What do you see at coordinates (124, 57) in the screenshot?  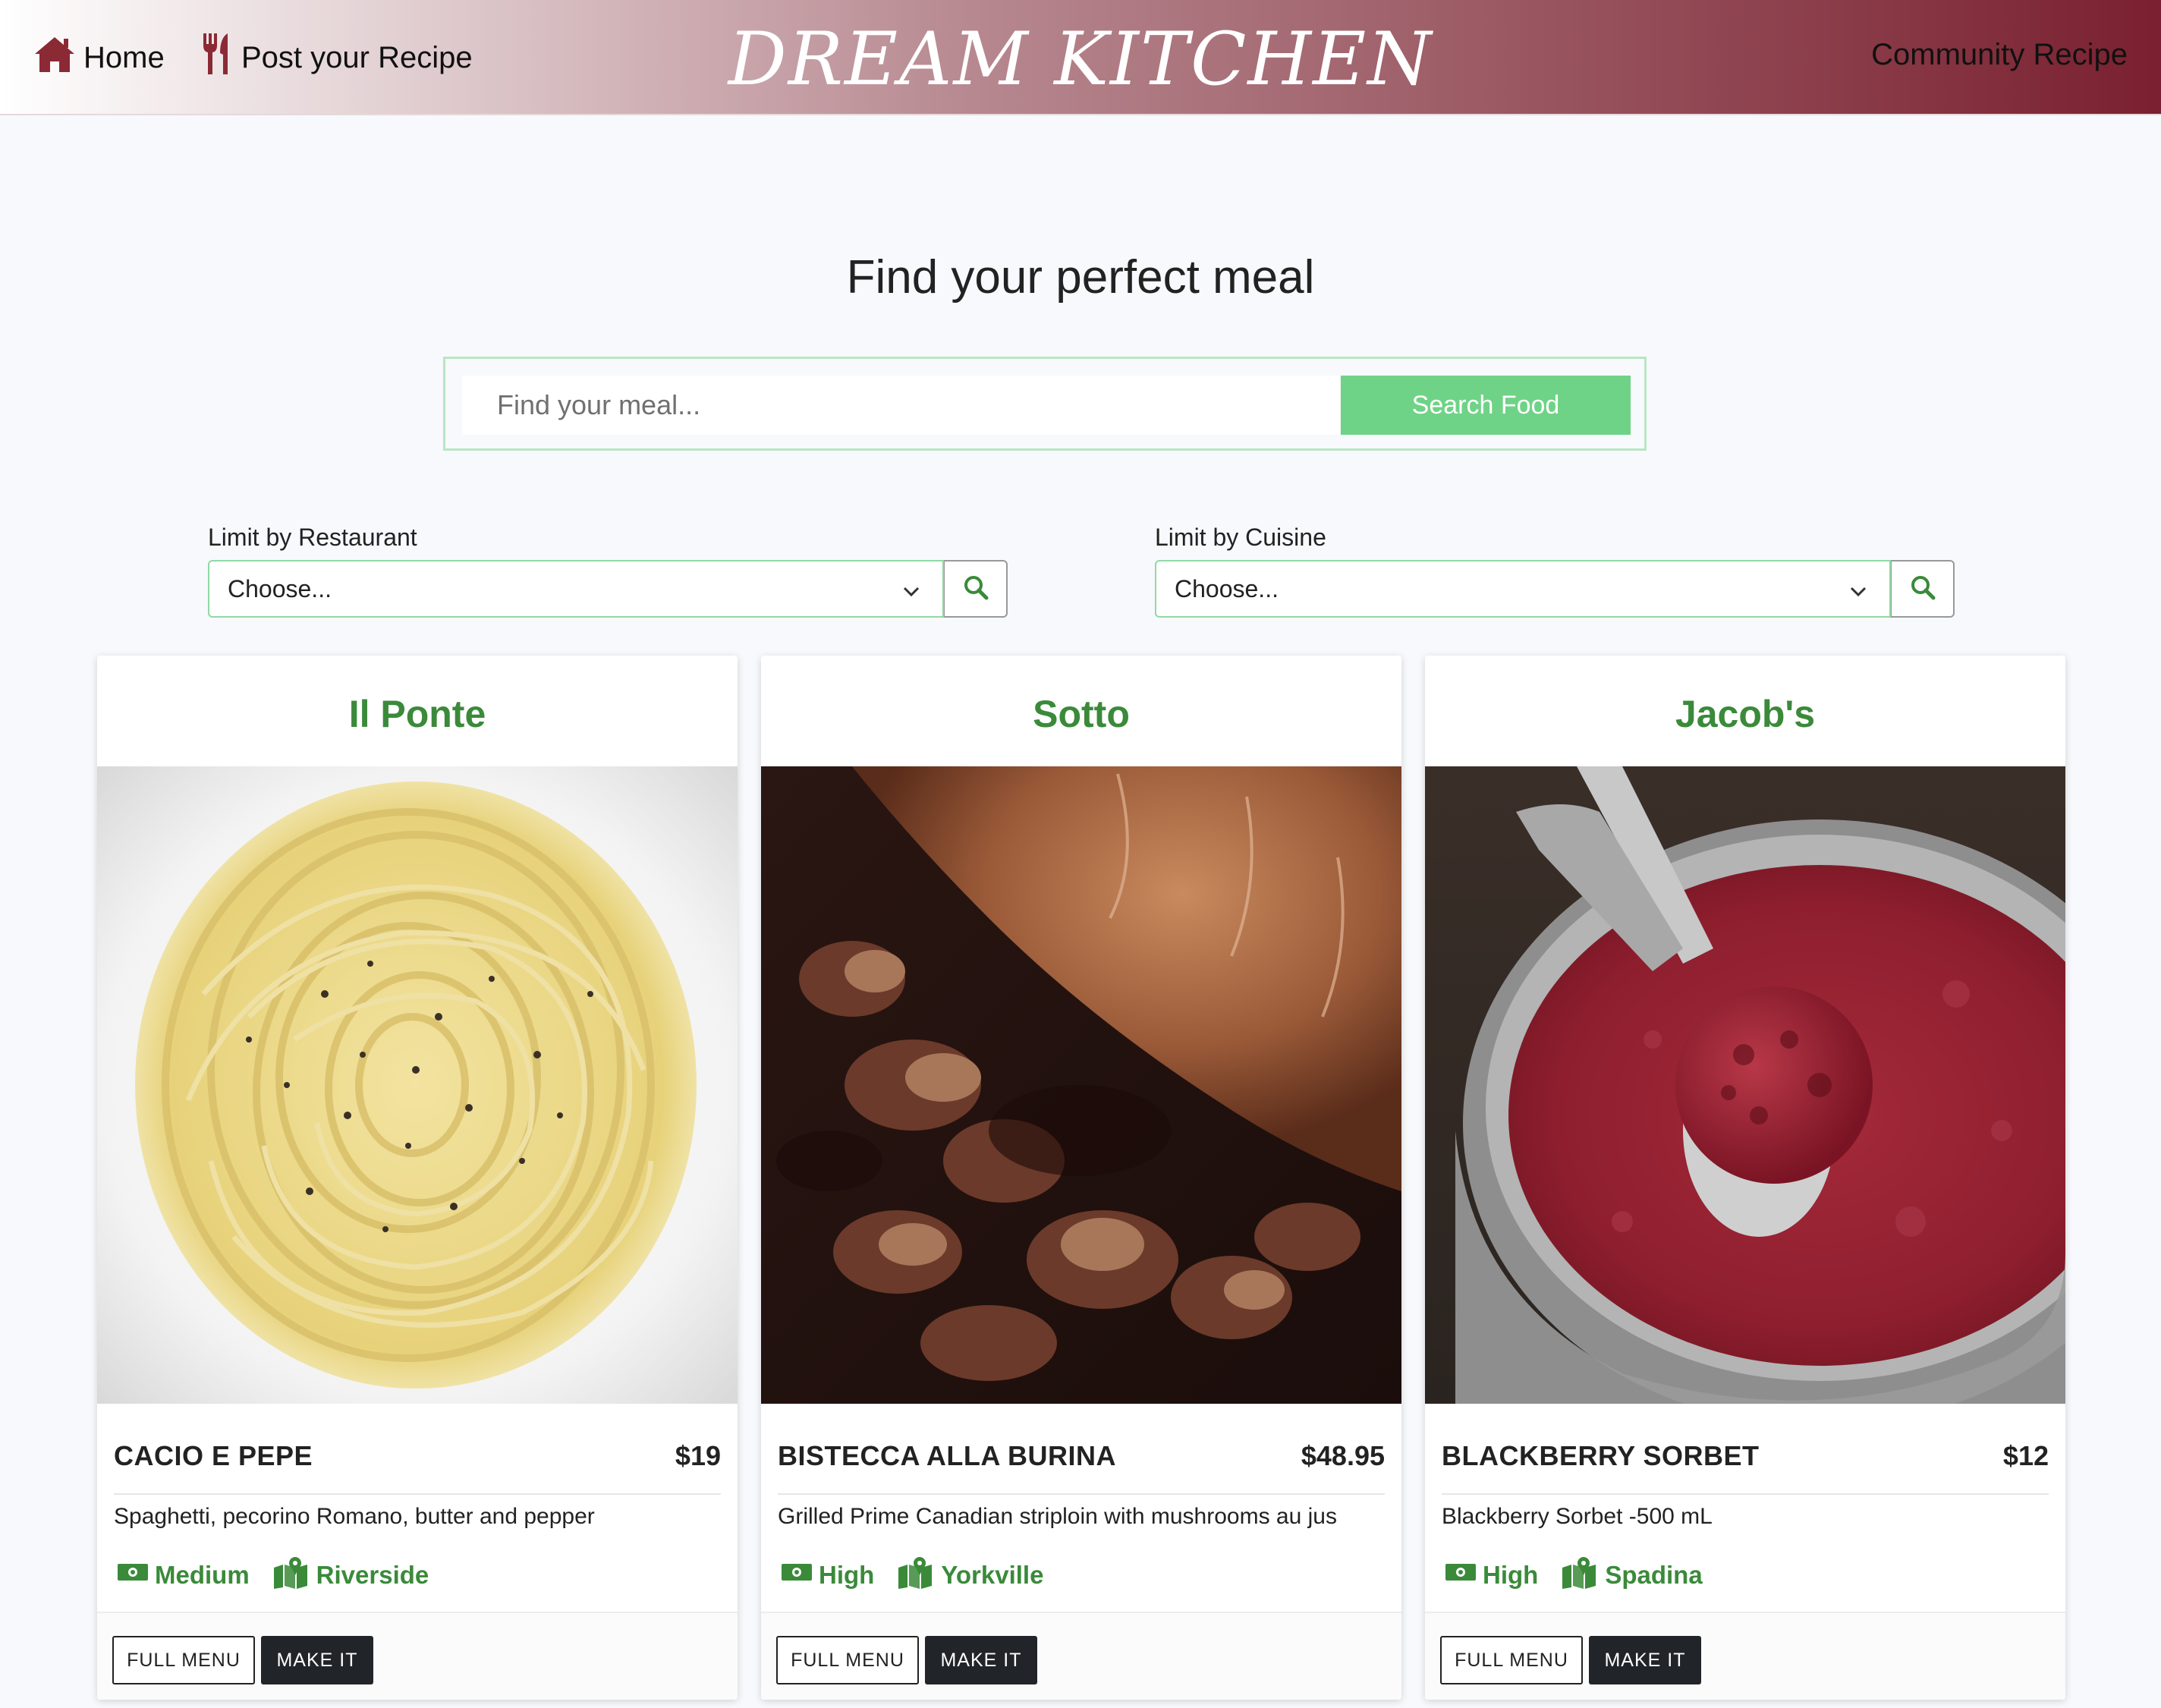 I see `nav-home-label: Home` at bounding box center [124, 57].